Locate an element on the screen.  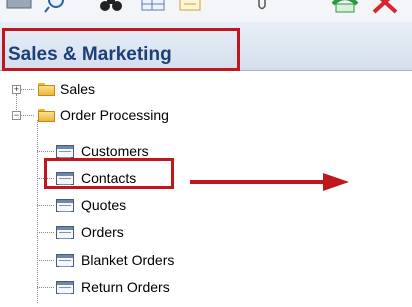
binoculars-icon is located at coordinates (111, 7).